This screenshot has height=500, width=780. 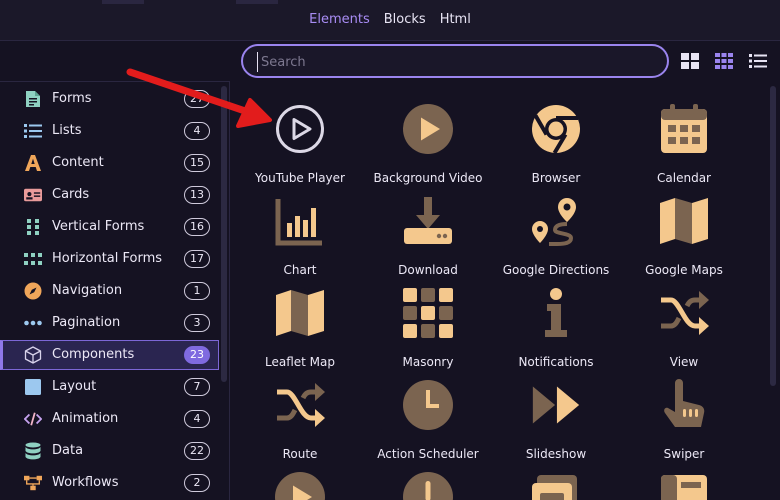 I want to click on cube-icon, so click(x=33, y=355).